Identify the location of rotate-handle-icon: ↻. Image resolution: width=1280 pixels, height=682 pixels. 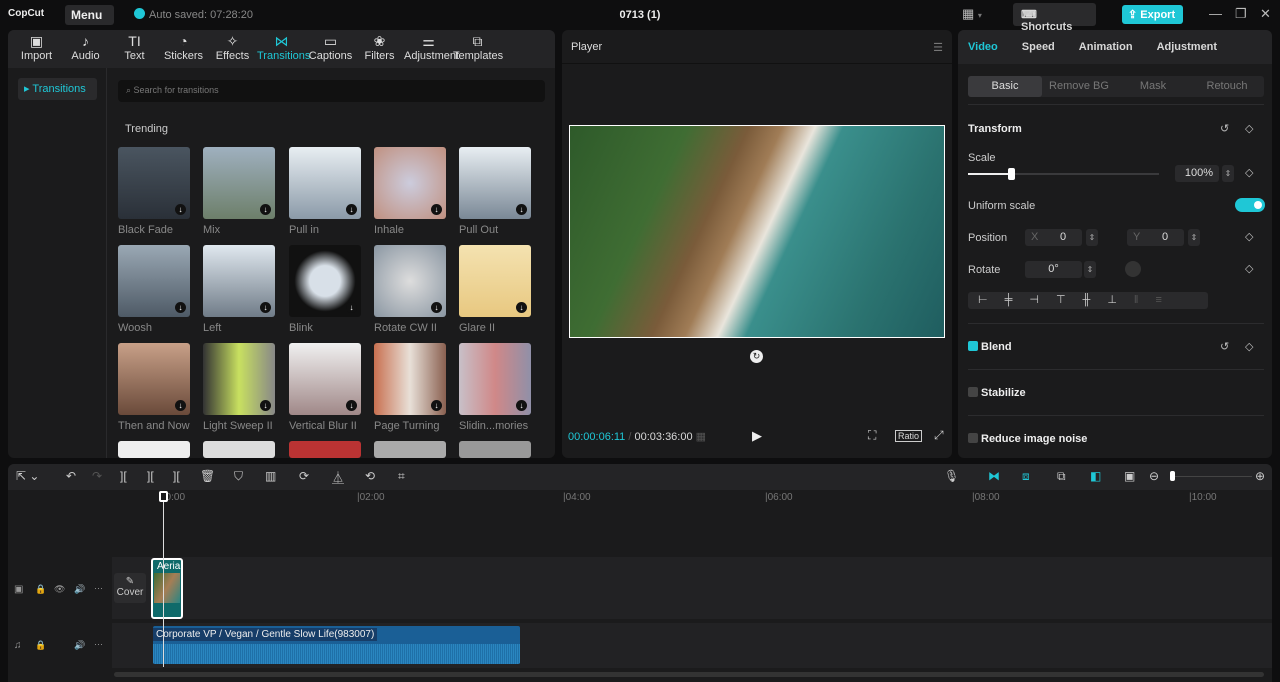
(756, 356).